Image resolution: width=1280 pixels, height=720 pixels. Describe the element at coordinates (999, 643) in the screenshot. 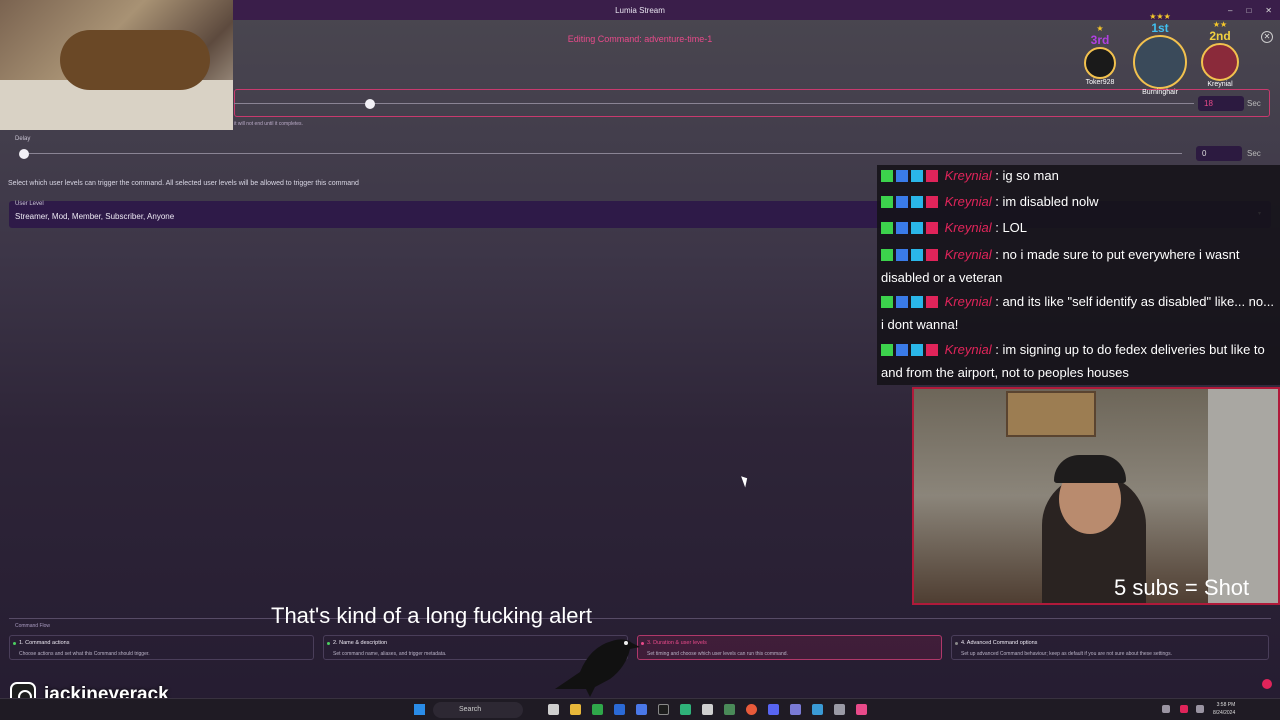

I see `step-title: 4. Advanced Command options` at that location.